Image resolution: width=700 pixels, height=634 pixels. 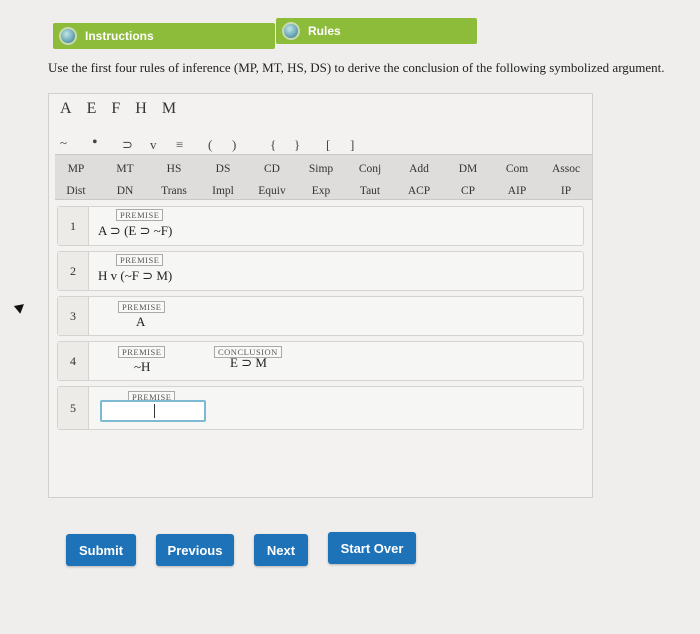 I want to click on instructions-tab: Instructions, so click(x=164, y=36).